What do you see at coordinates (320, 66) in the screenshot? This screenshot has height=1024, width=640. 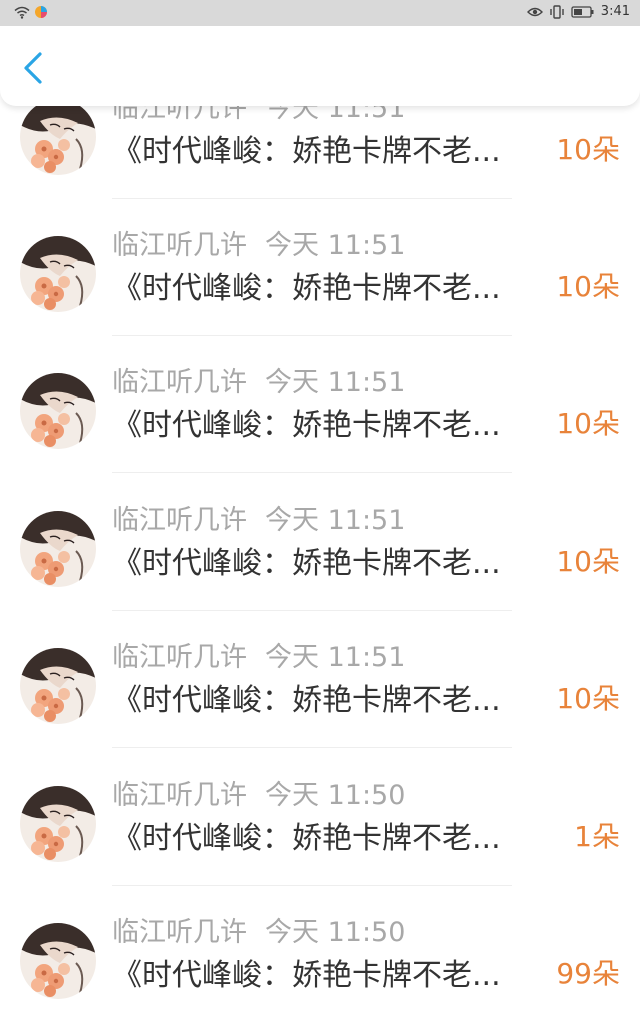 I see `top-bar` at bounding box center [320, 66].